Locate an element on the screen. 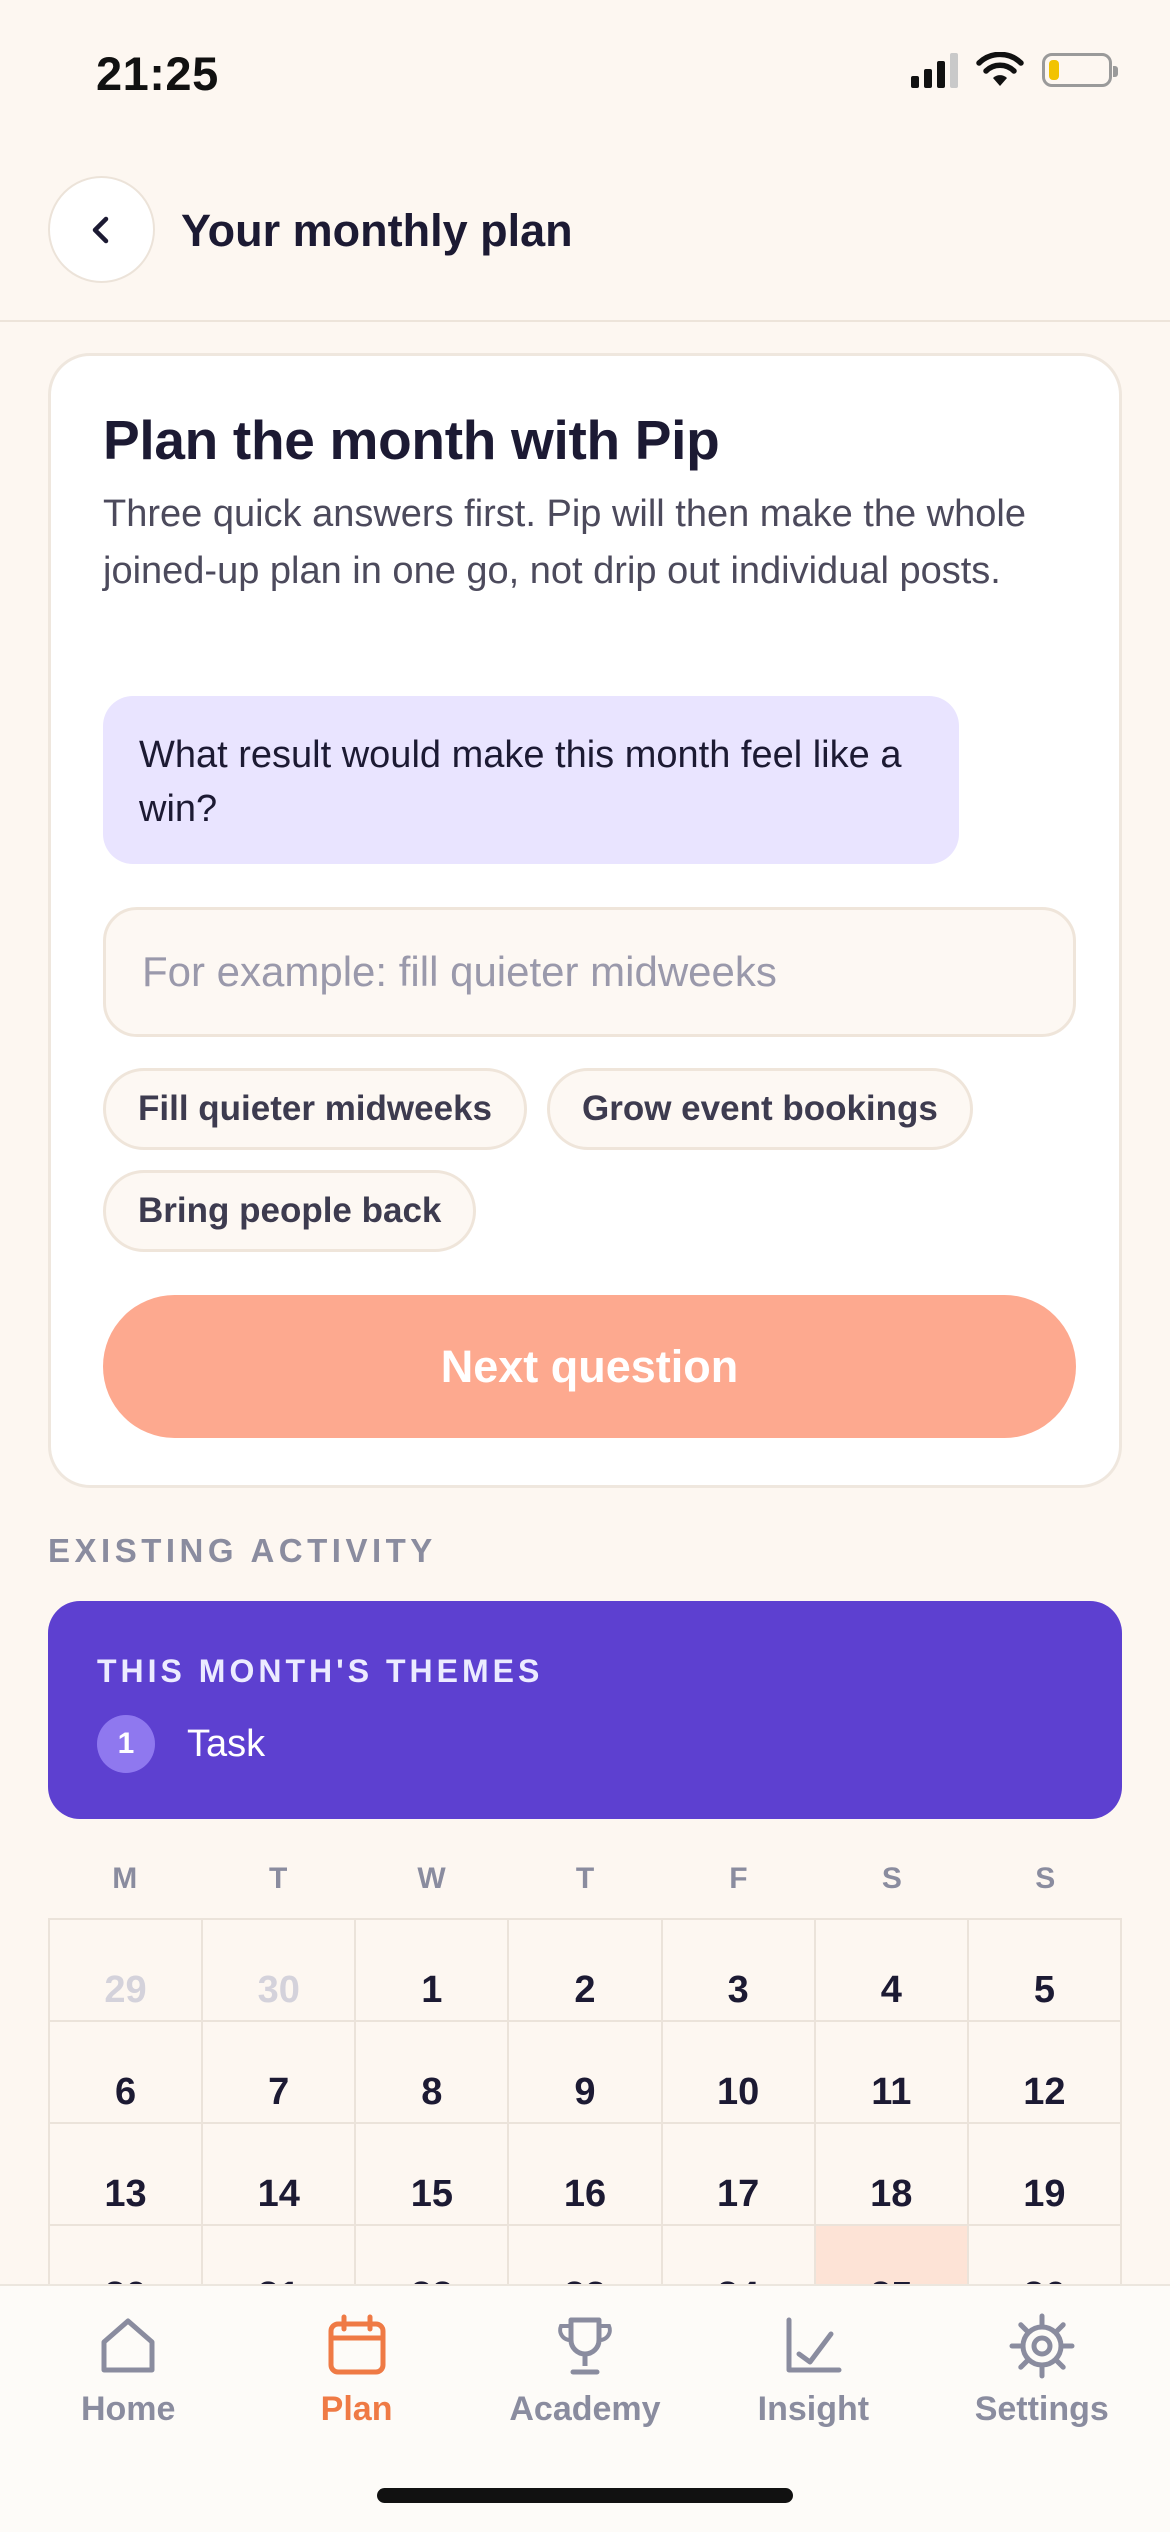  themes-title: THIS MONTH'S THEMES is located at coordinates (320, 1671).